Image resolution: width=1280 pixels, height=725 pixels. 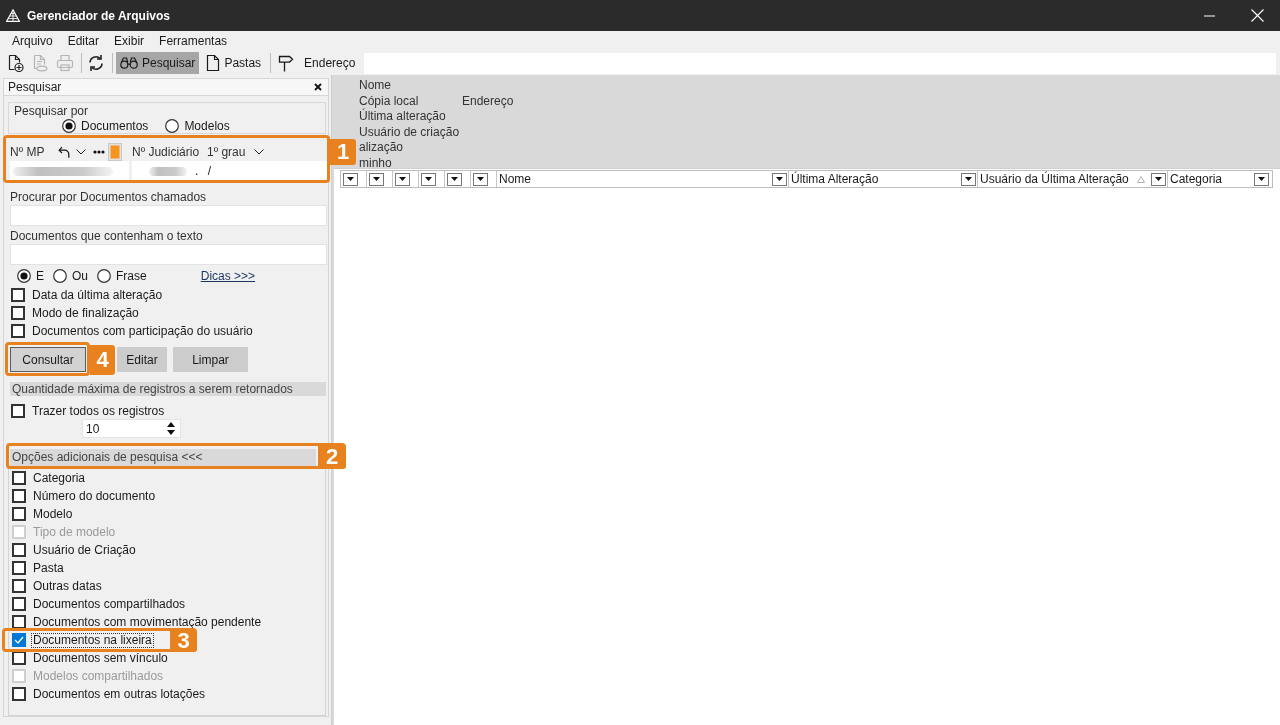 What do you see at coordinates (163, 457) in the screenshot?
I see `section-header: Opções adicionais de pesquisa <<<` at bounding box center [163, 457].